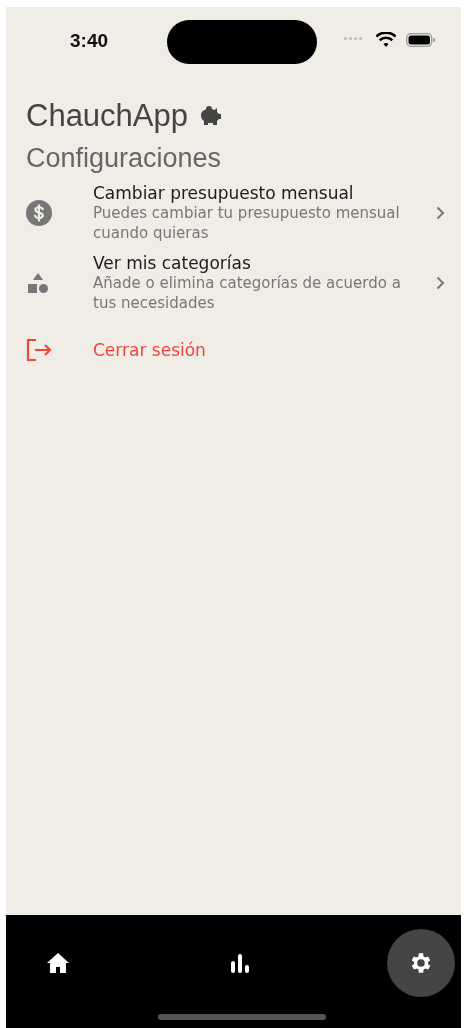 The width and height of the screenshot is (467, 1028). What do you see at coordinates (172, 263) in the screenshot?
I see `item-title: Ver mis categorías` at bounding box center [172, 263].